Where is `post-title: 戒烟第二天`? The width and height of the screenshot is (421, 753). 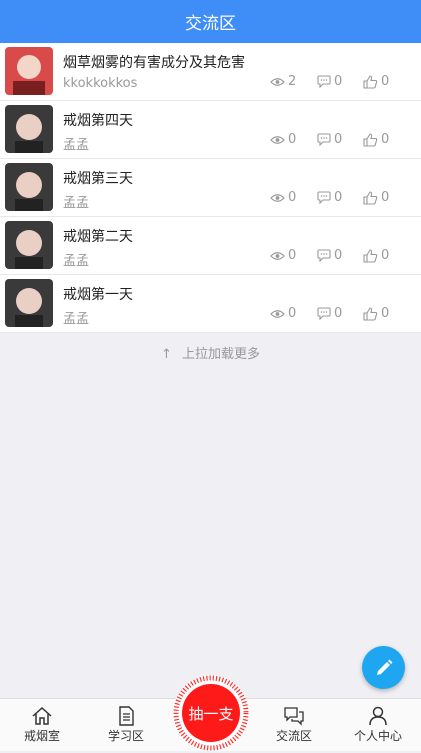
post-title: 戒烟第二天 is located at coordinates (98, 237).